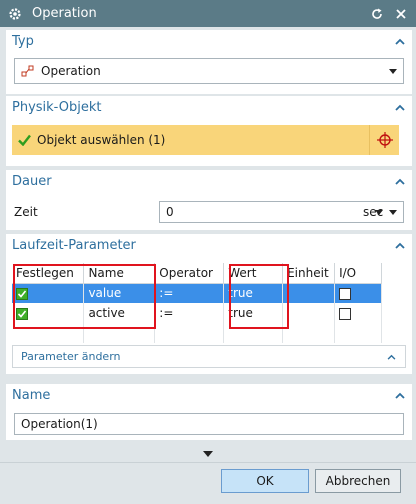  Describe the element at coordinates (208, 462) in the screenshot. I see `divider` at that location.